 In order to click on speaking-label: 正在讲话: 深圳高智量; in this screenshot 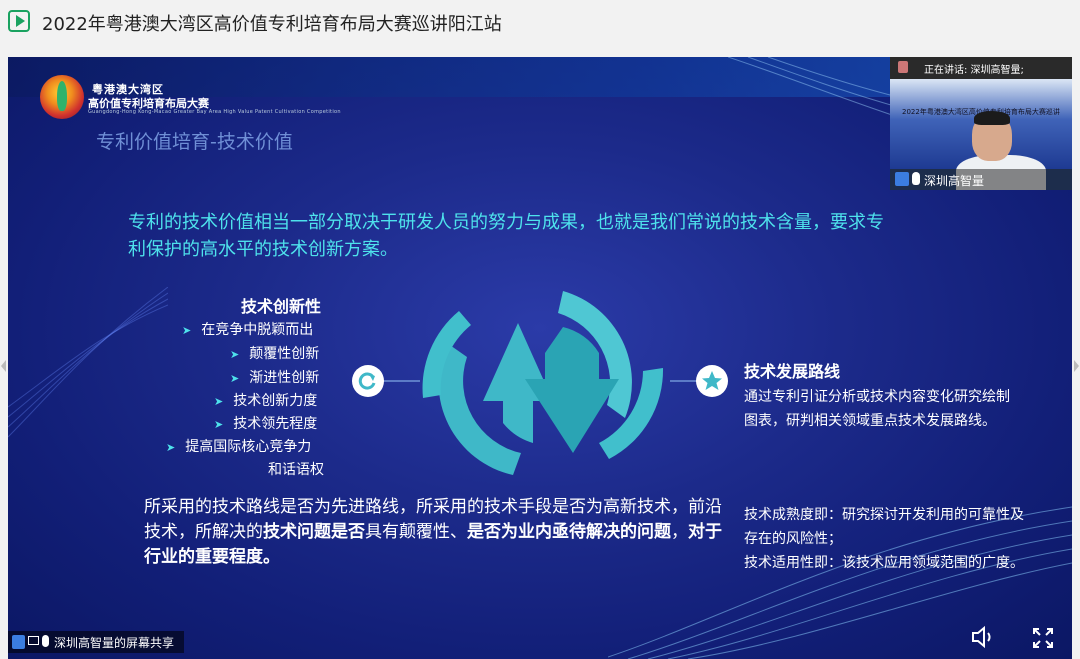, I will do `click(974, 70)`.